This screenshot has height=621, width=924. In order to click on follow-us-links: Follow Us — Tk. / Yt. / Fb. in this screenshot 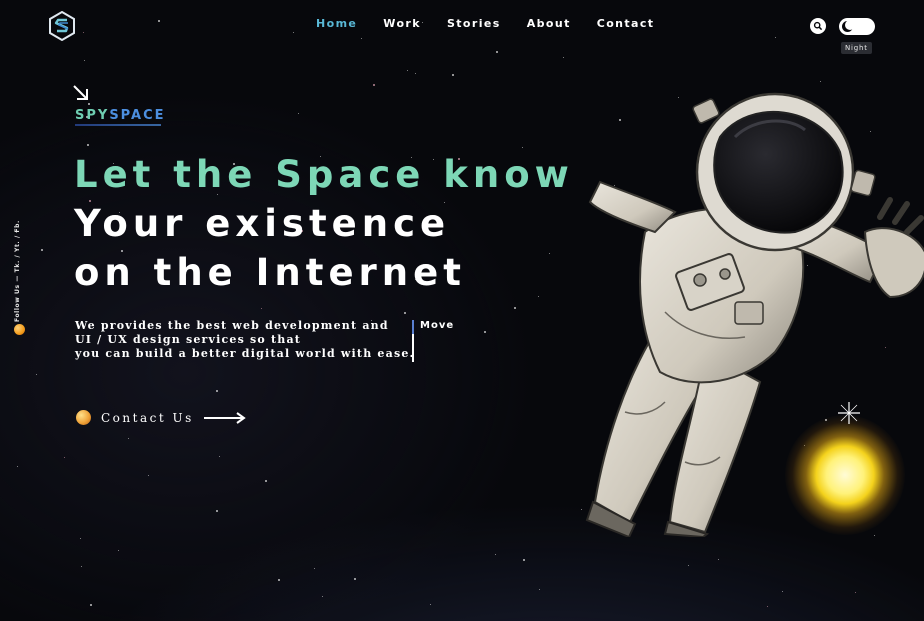, I will do `click(17, 262)`.